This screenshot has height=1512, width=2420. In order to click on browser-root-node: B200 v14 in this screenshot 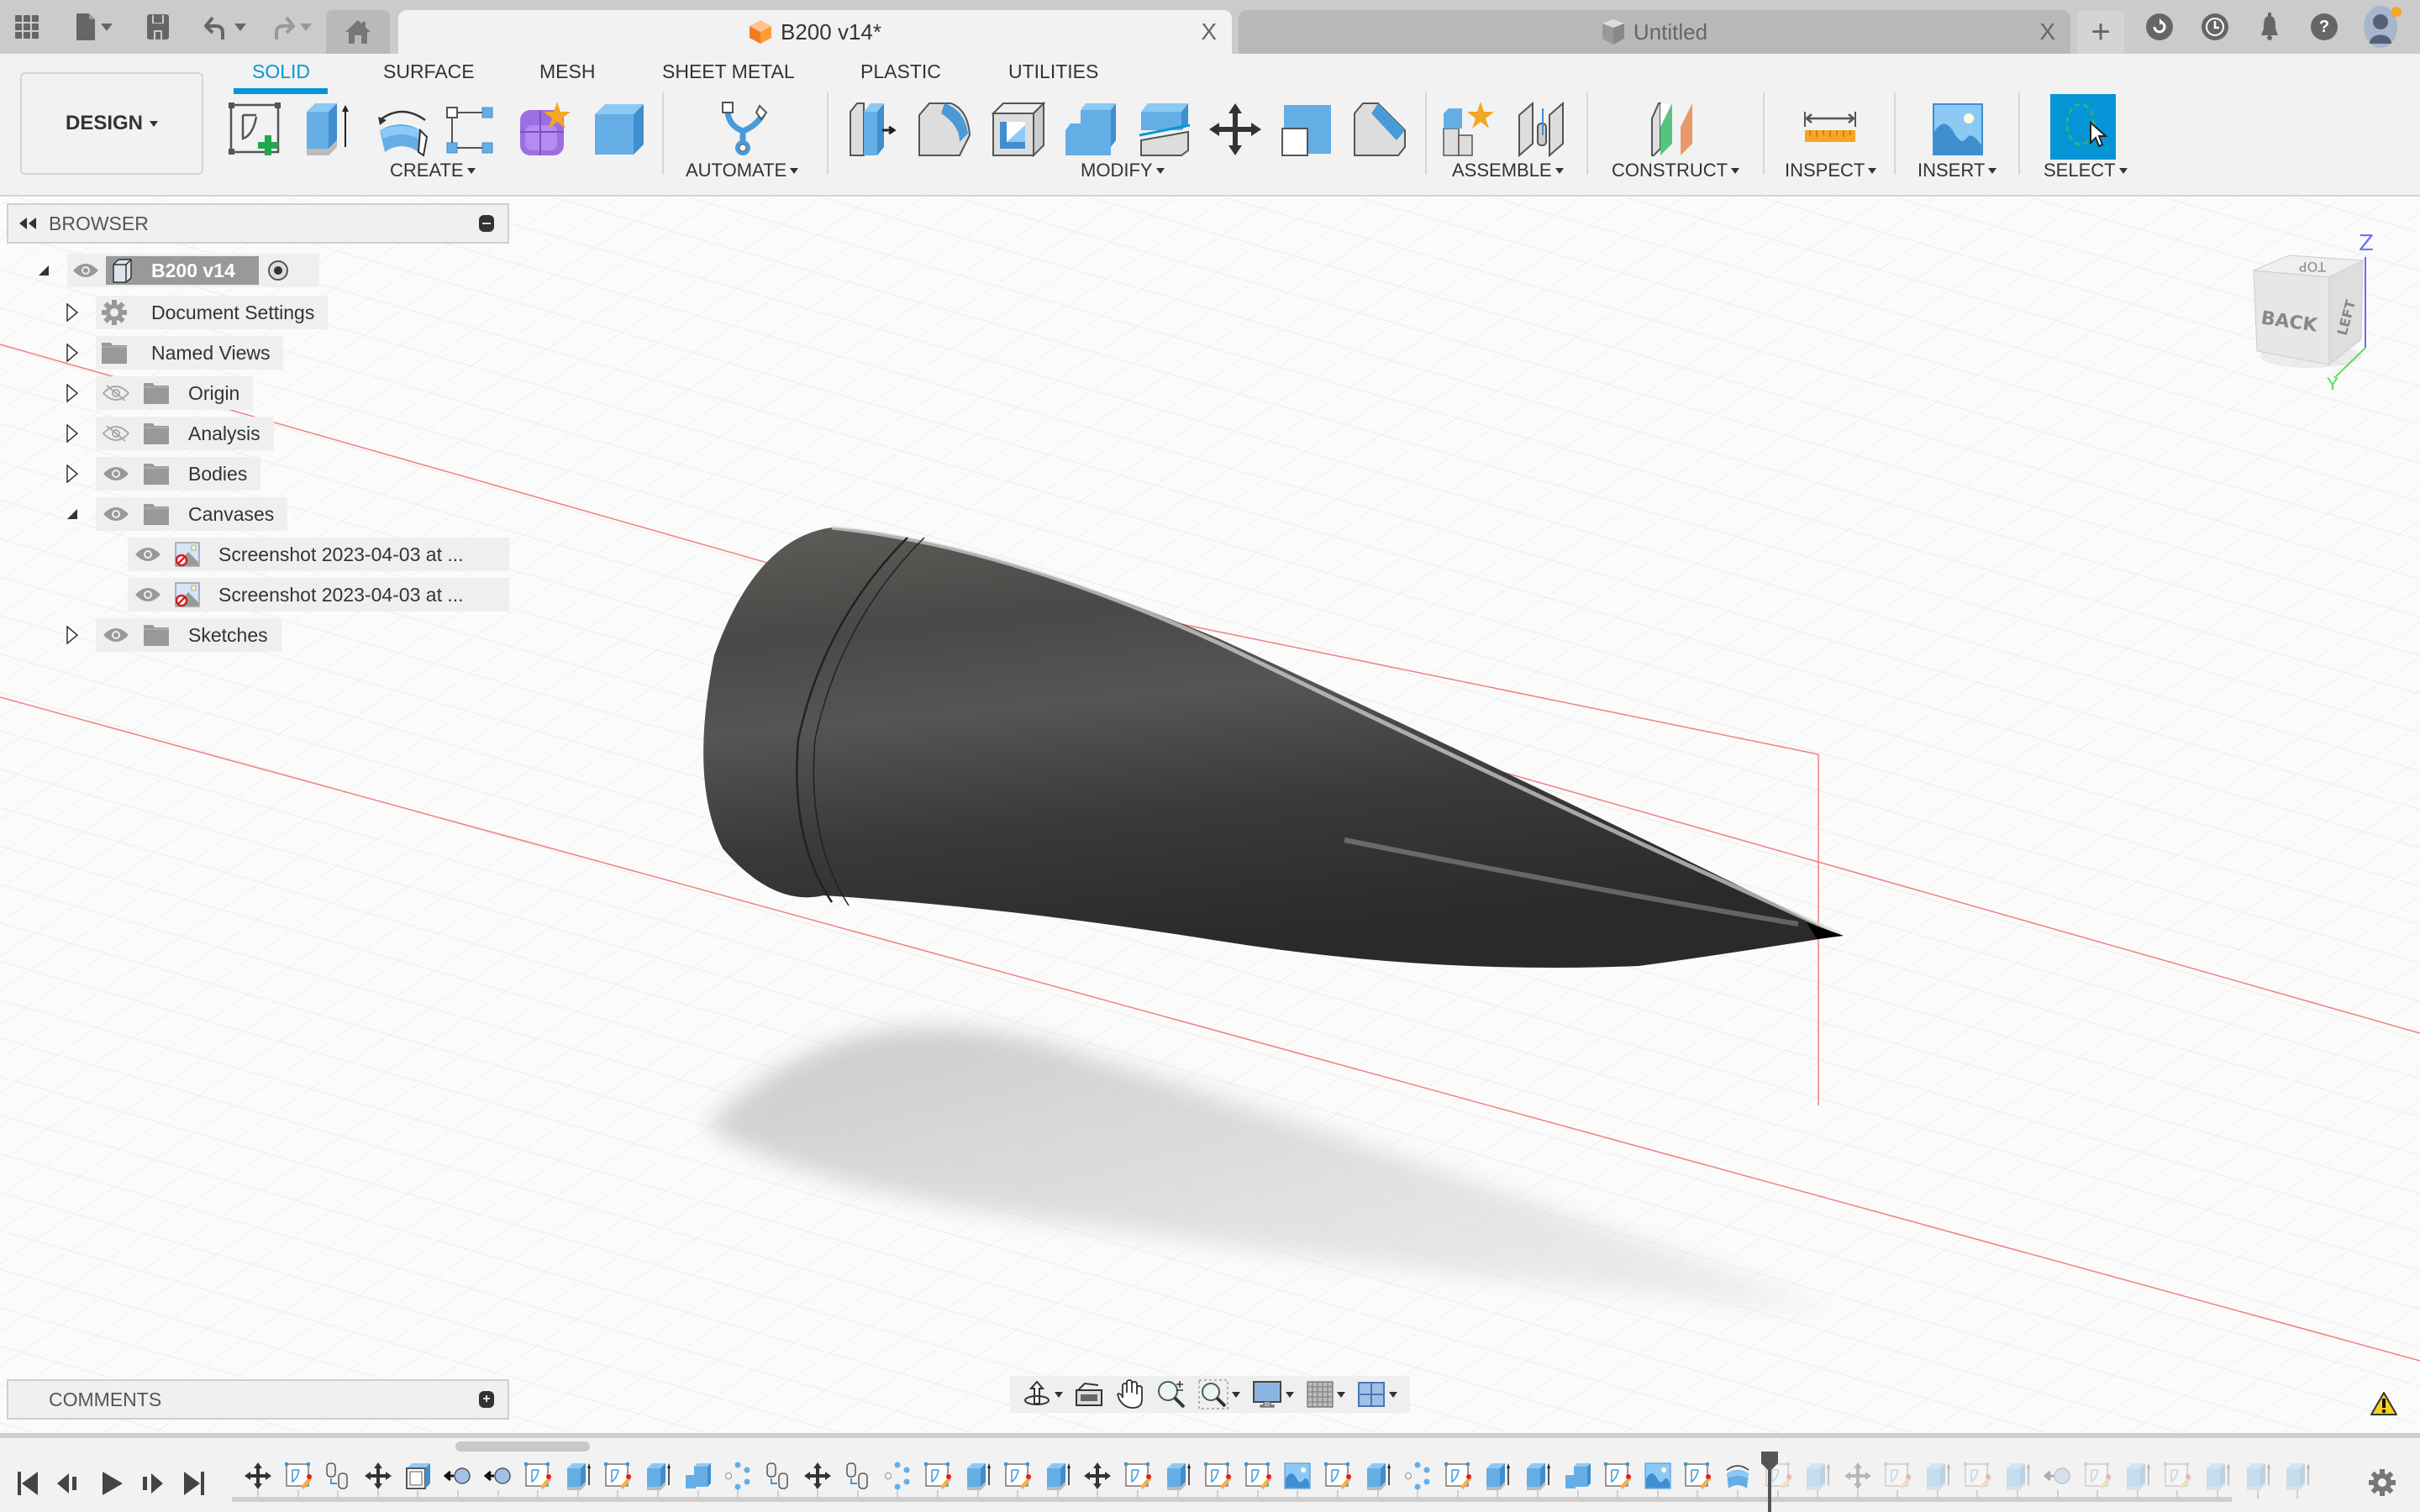, I will do `click(193, 270)`.